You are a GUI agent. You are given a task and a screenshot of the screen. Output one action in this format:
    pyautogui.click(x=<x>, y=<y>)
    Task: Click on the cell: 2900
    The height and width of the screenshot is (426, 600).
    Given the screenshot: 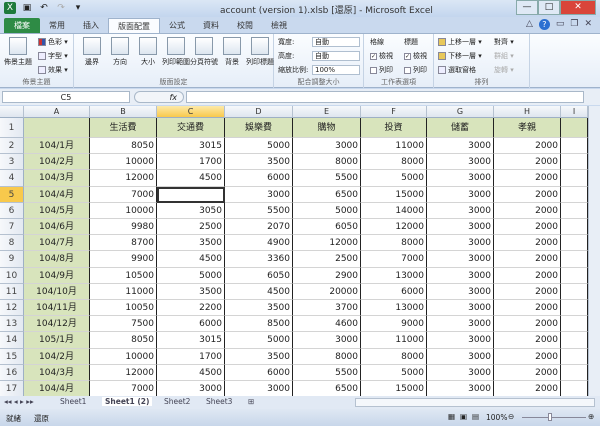 What is the action you would take?
    pyautogui.click(x=327, y=275)
    